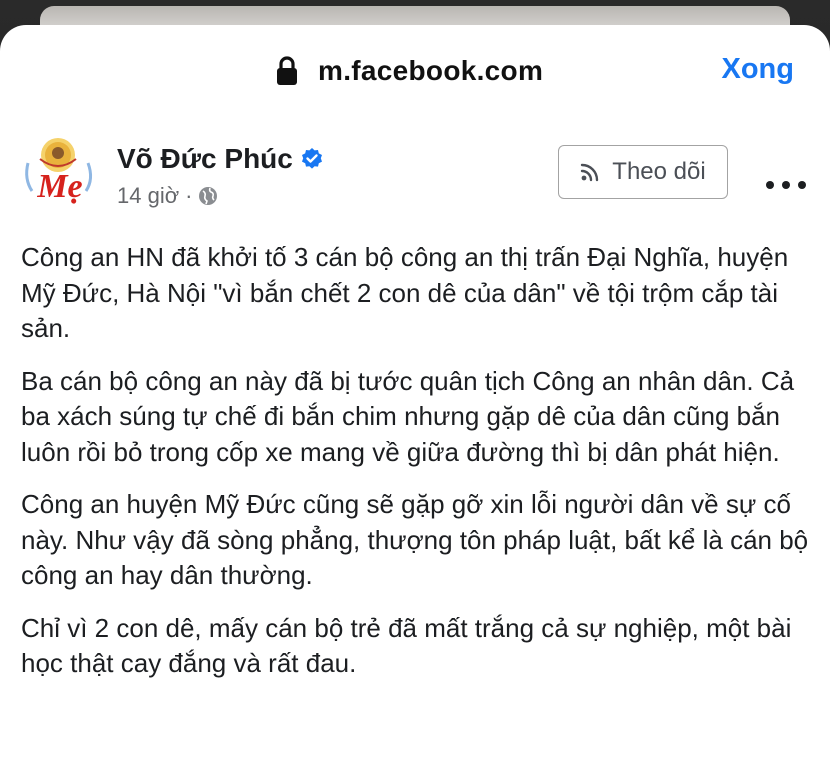  Describe the element at coordinates (659, 171) in the screenshot. I see `follow-label: Theo dõi` at that location.